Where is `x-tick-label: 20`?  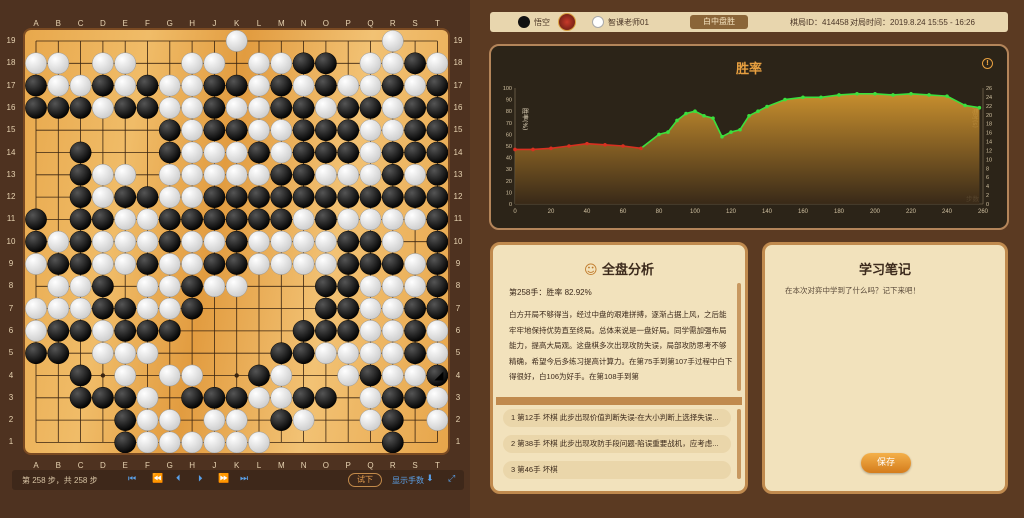
x-tick-label: 20 is located at coordinates (551, 212).